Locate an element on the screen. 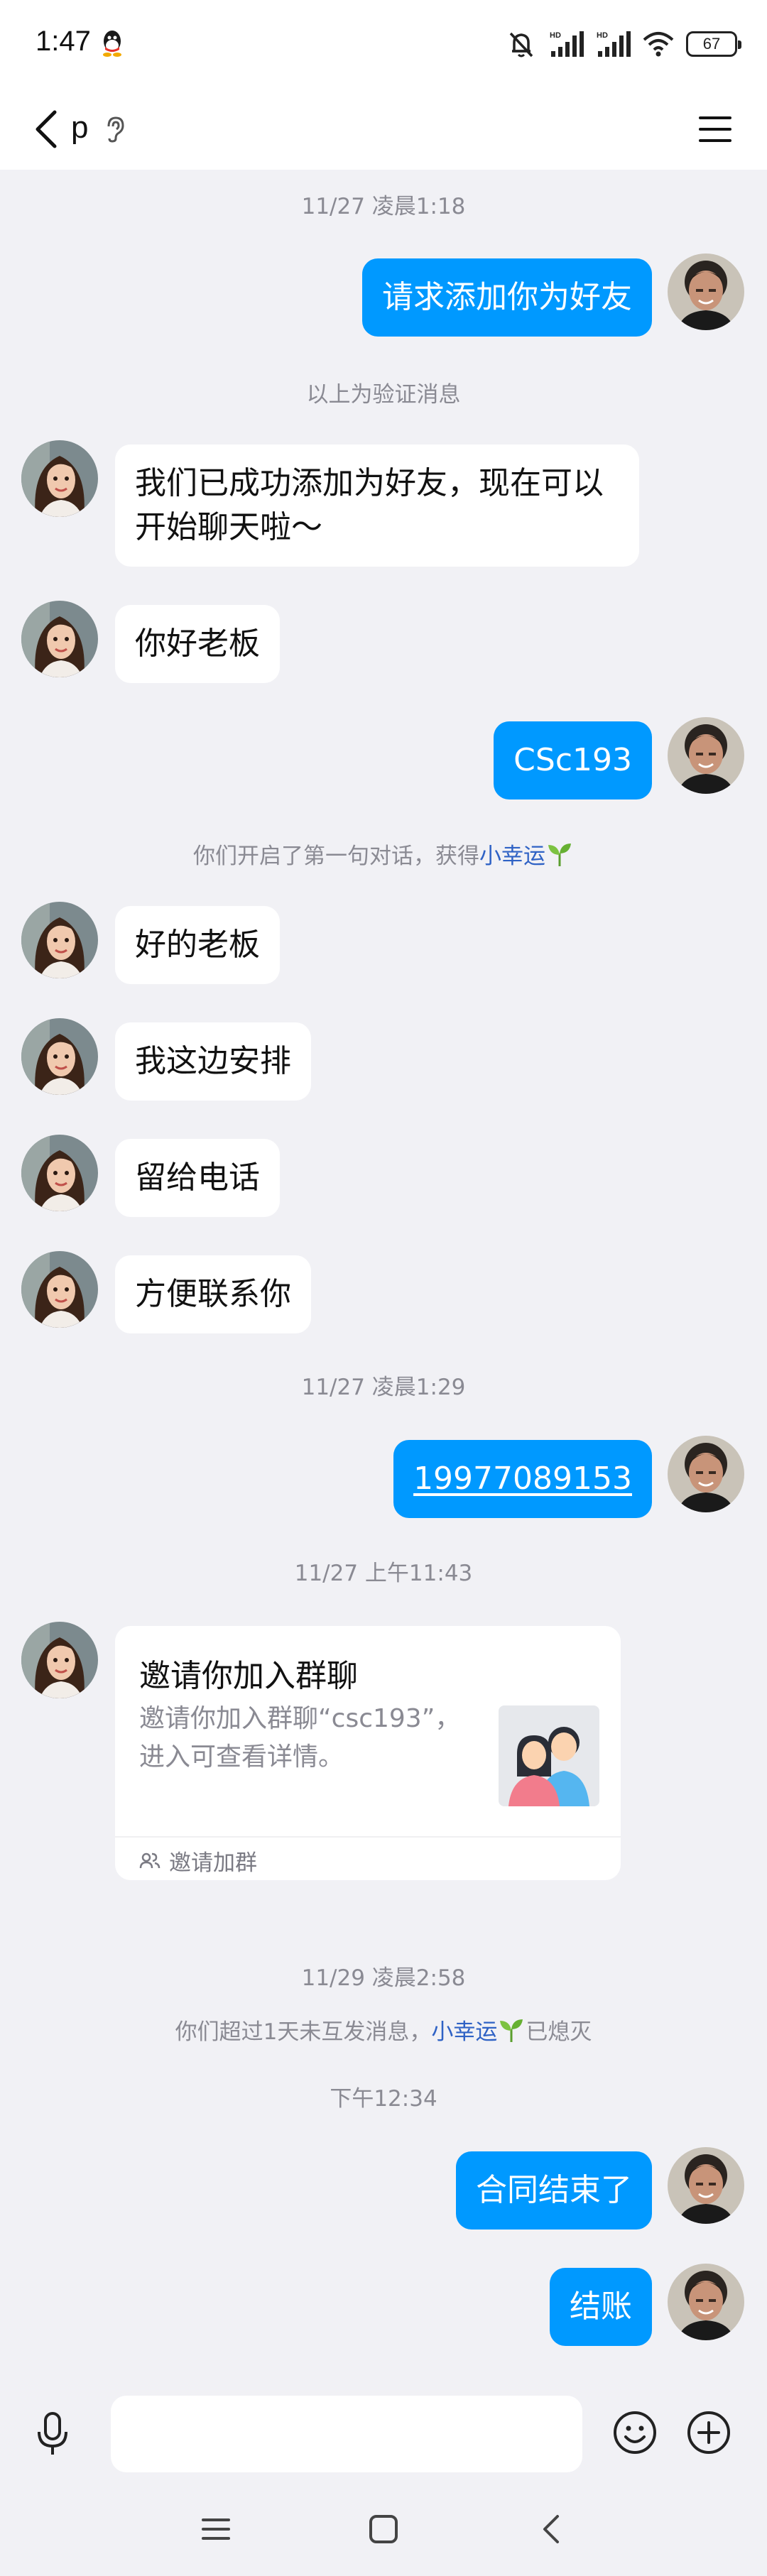  qq-icon is located at coordinates (112, 42).